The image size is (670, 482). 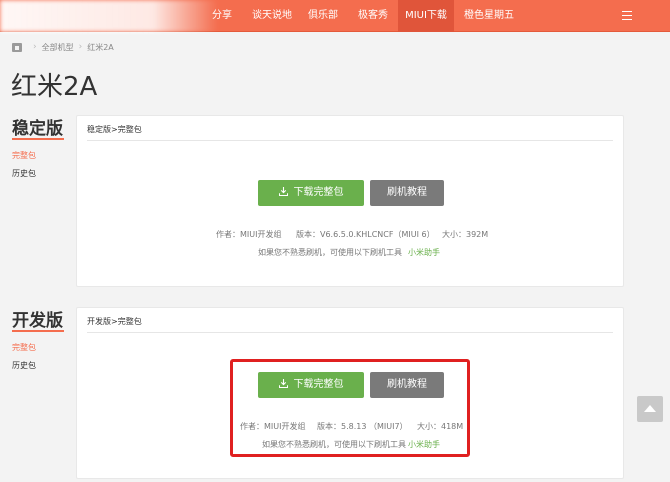 I want to click on highlight-annotation-box, so click(x=350, y=408).